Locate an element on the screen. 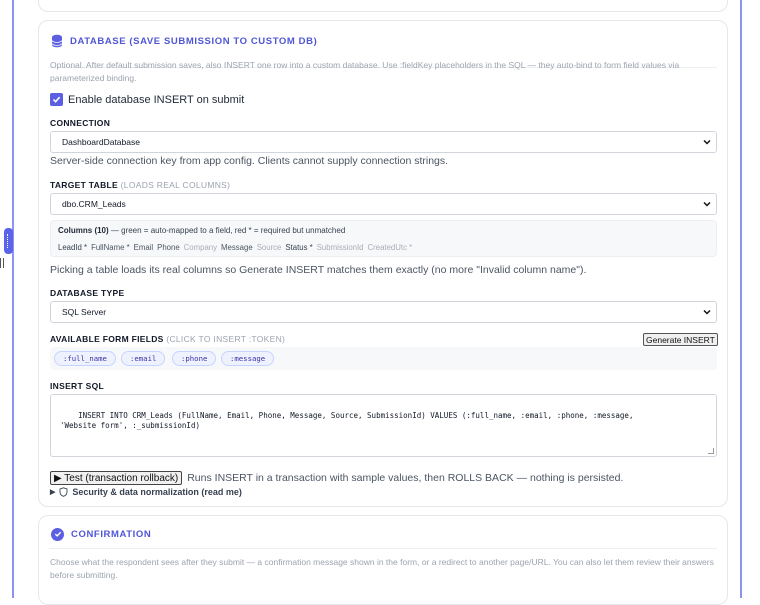  check-icon is located at coordinates (56, 99).